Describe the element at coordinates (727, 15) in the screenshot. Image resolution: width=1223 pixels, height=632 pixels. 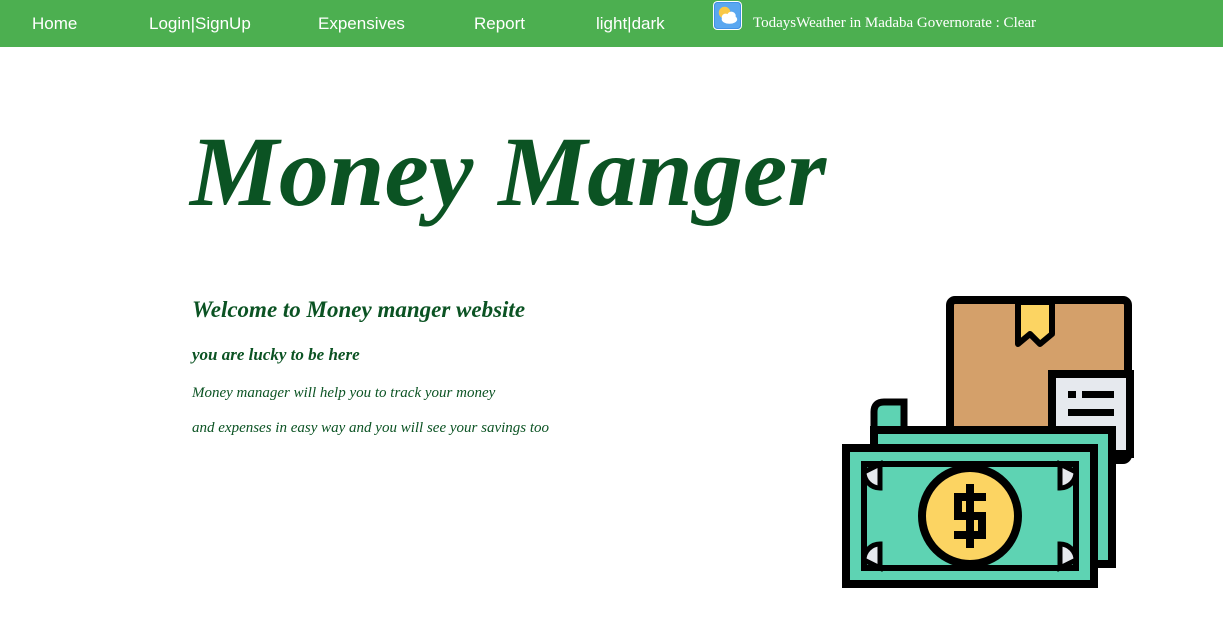
I see `weather-icon` at that location.